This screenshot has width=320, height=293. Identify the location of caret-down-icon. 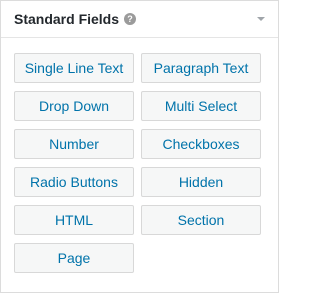
(261, 19).